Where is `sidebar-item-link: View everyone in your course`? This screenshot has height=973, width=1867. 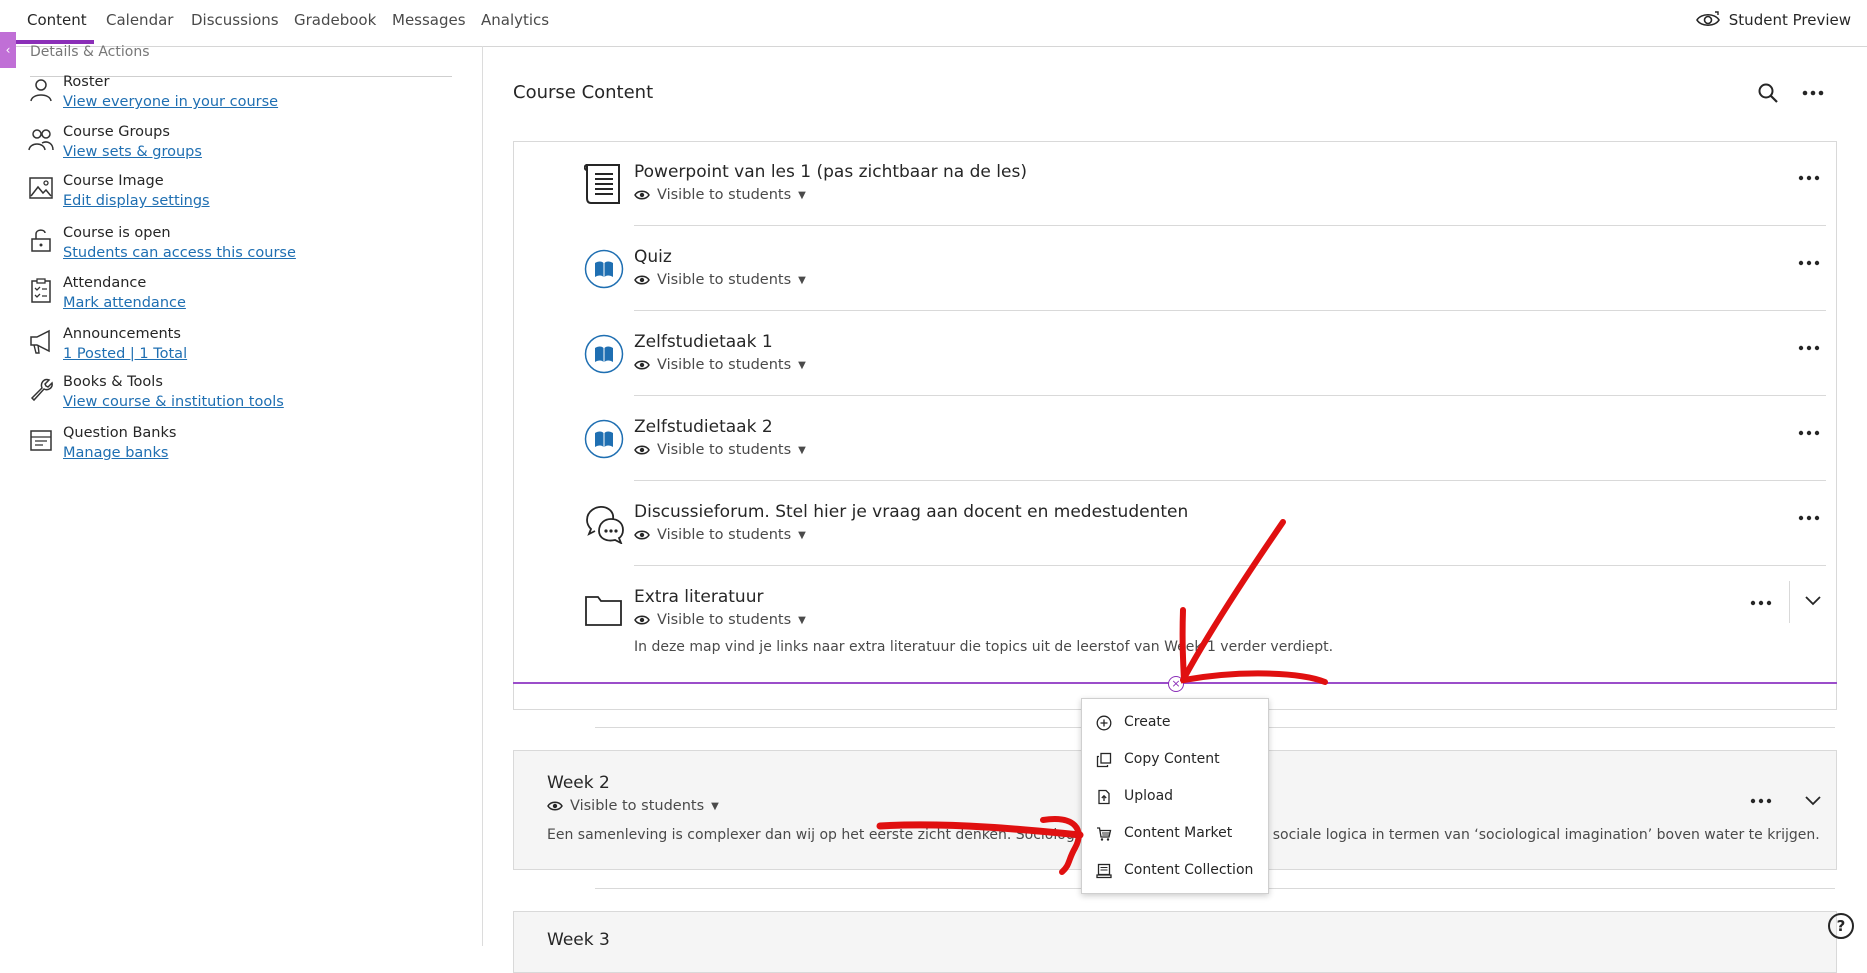 sidebar-item-link: View everyone in your course is located at coordinates (170, 102).